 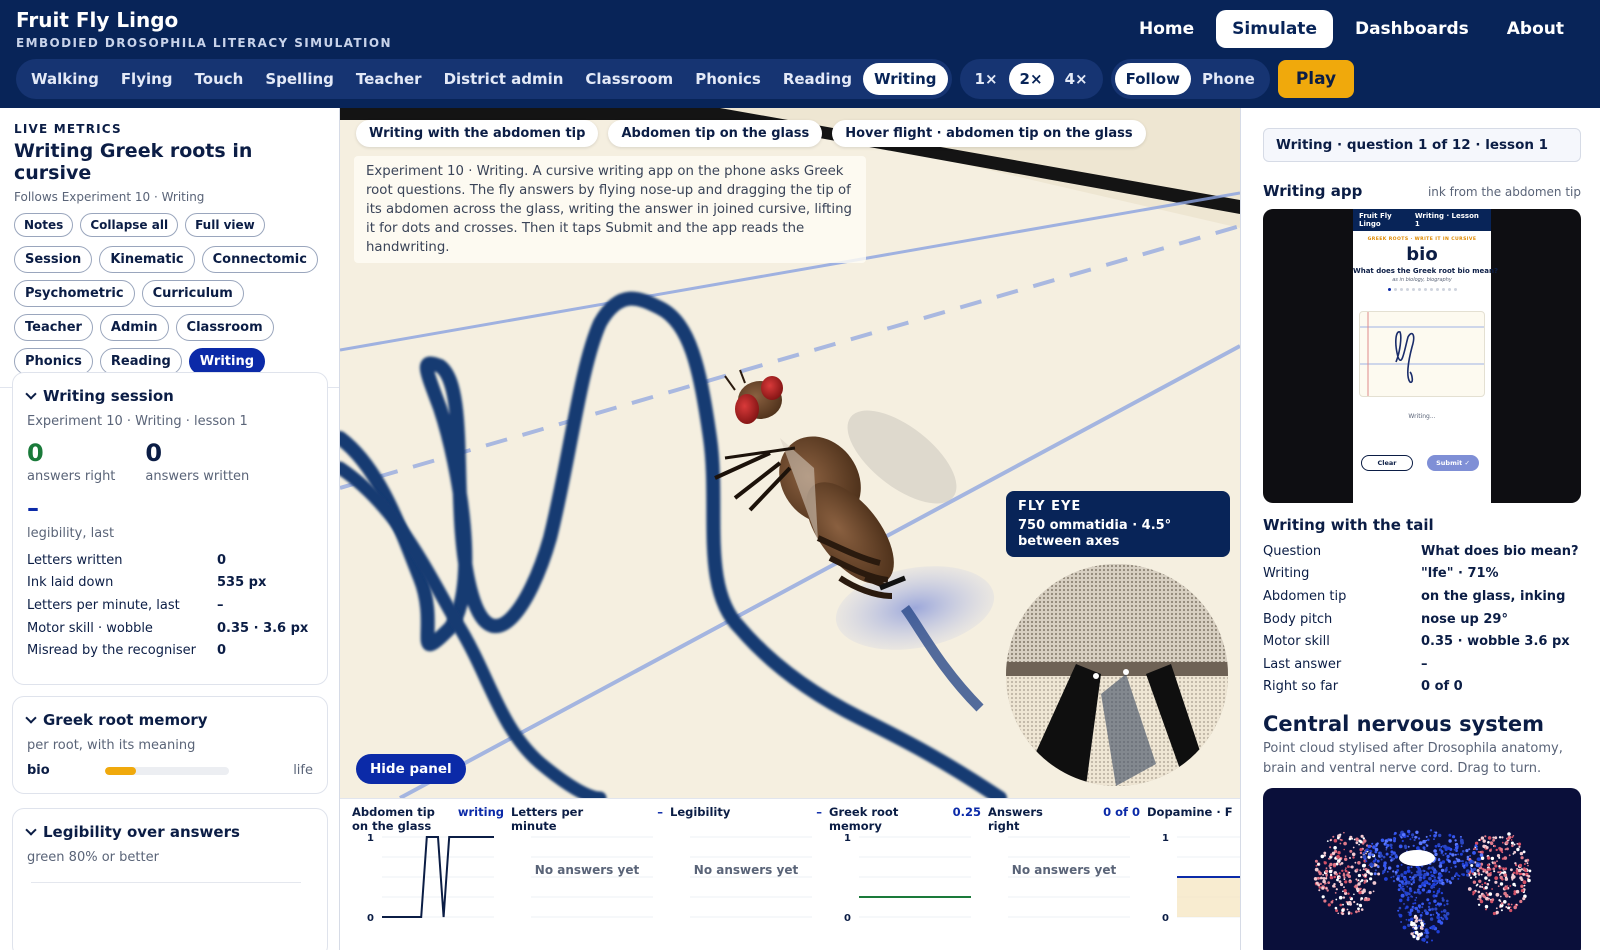 I want to click on camera-follow: Follow, so click(x=1152, y=79).